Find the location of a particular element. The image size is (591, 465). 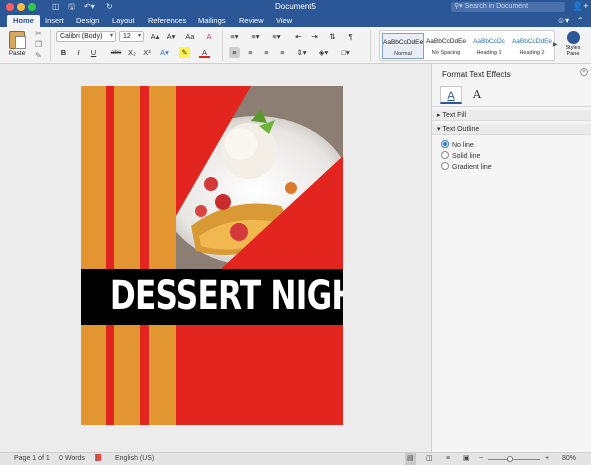

decrease-indent-icon: ⇤ is located at coordinates (298, 36).